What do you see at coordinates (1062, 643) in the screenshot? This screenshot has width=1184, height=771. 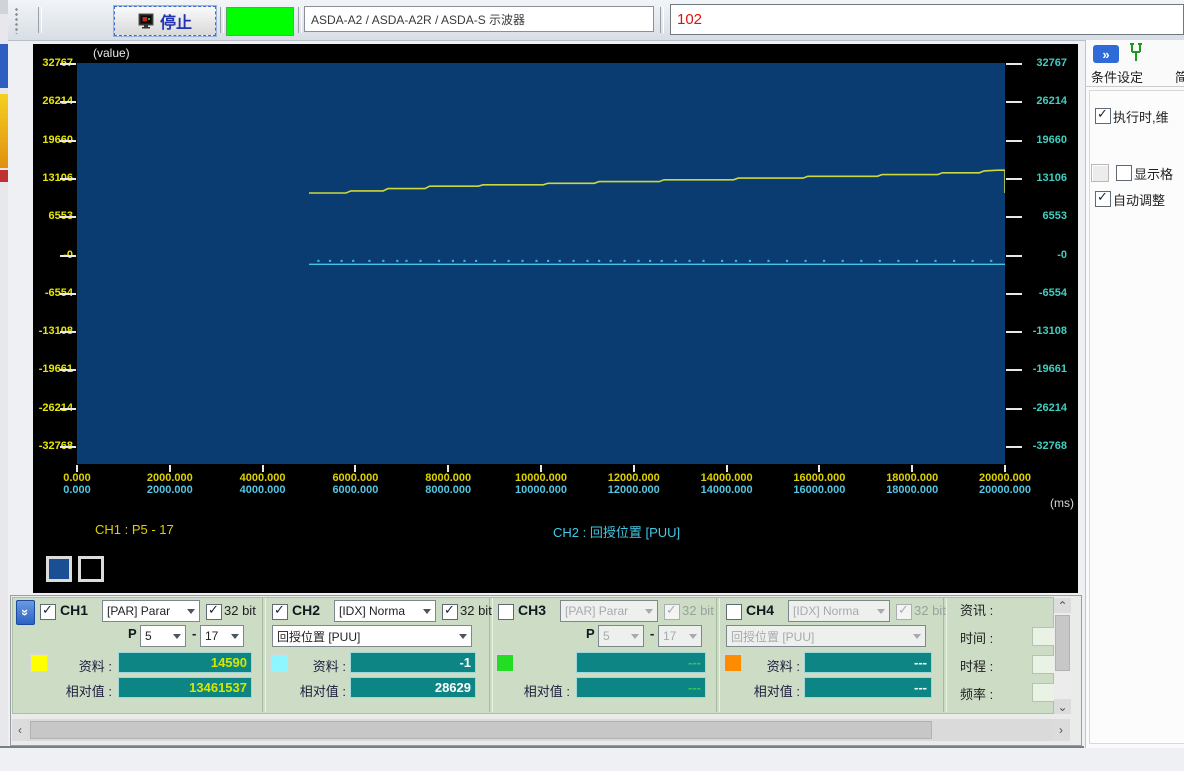 I see `vscroll-thumb` at bounding box center [1062, 643].